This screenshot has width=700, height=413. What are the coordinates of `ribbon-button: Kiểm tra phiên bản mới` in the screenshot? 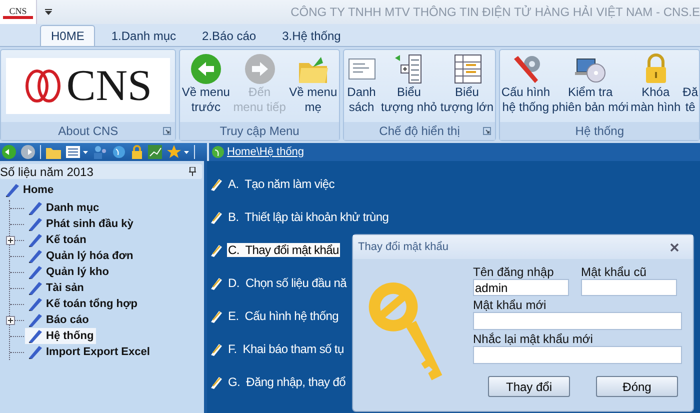 It's located at (590, 84).